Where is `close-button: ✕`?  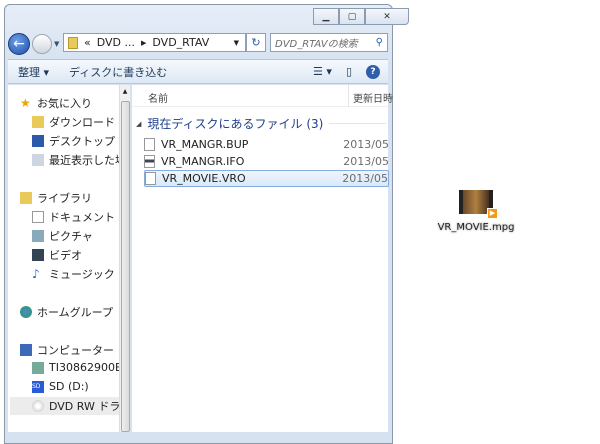 close-button: ✕ is located at coordinates (387, 16).